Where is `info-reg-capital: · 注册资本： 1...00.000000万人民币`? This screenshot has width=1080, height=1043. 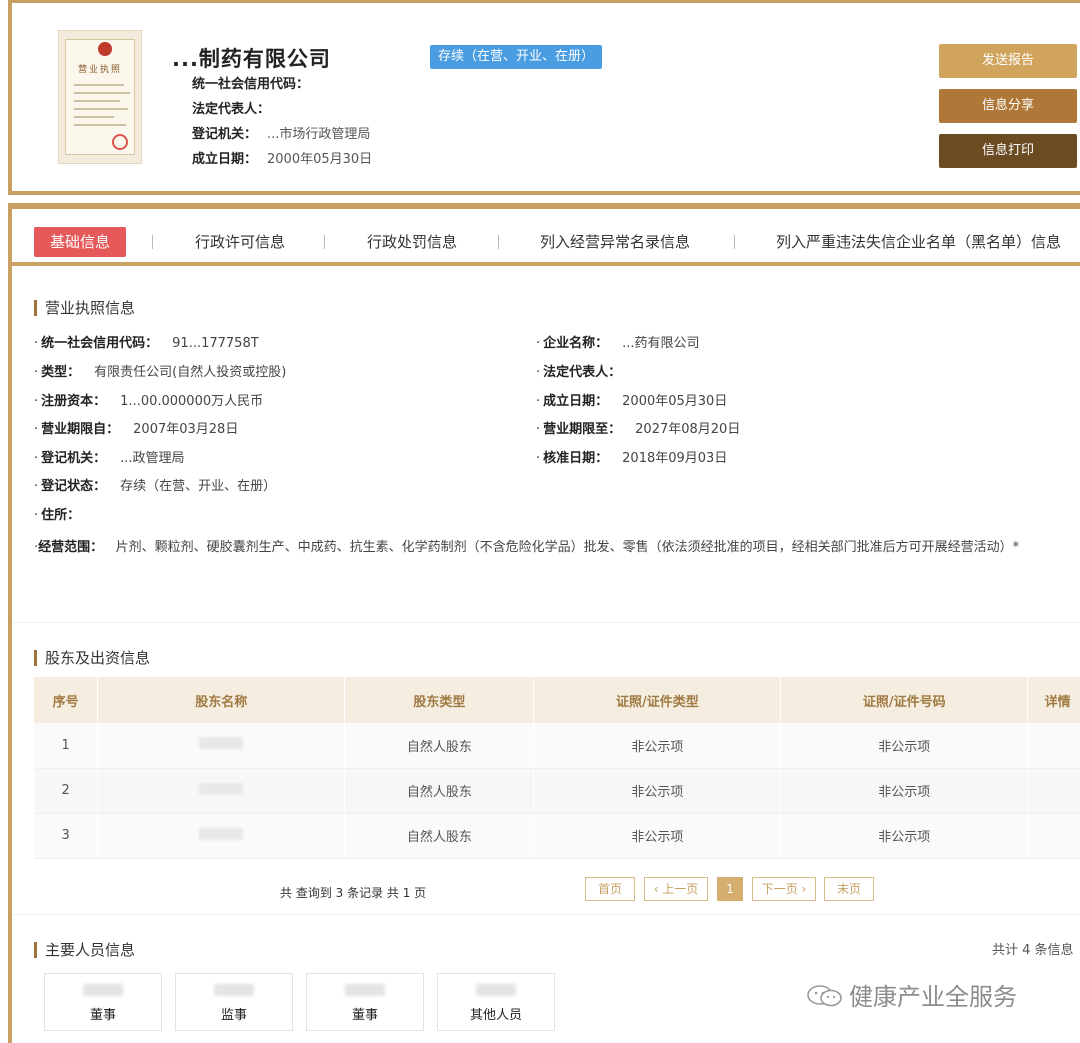
info-reg-capital: · 注册资本： 1...00.000000万人民币 is located at coordinates (149, 401).